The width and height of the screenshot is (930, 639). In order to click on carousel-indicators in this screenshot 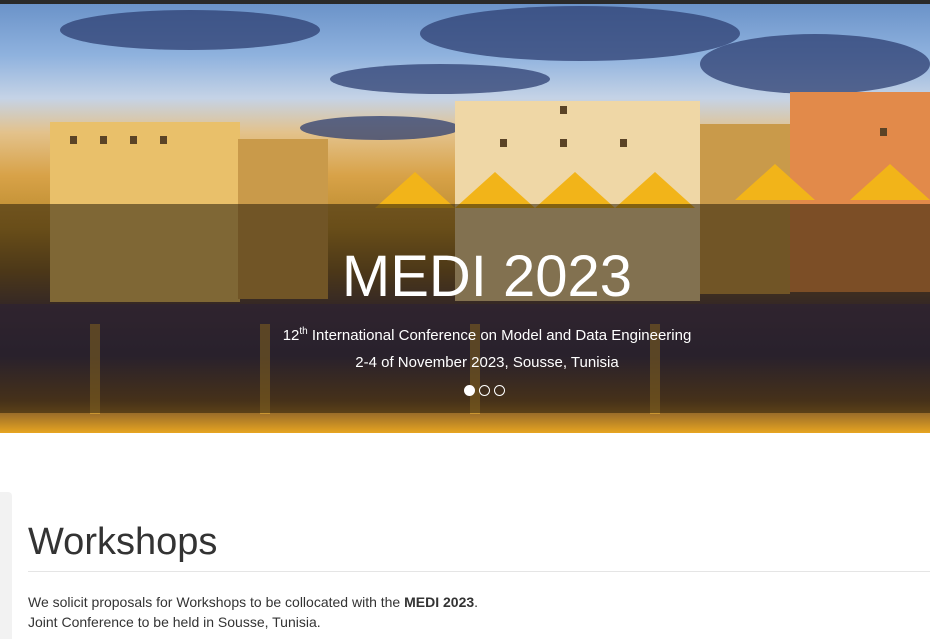, I will do `click(484, 390)`.